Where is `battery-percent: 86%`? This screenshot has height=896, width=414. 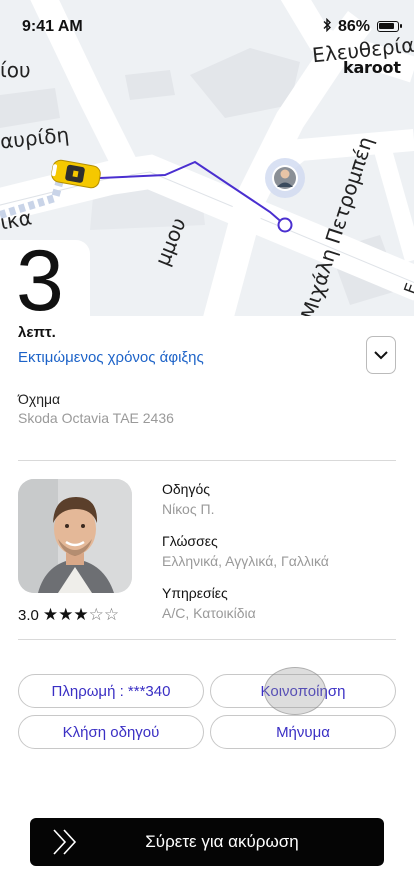
battery-percent: 86% is located at coordinates (354, 26).